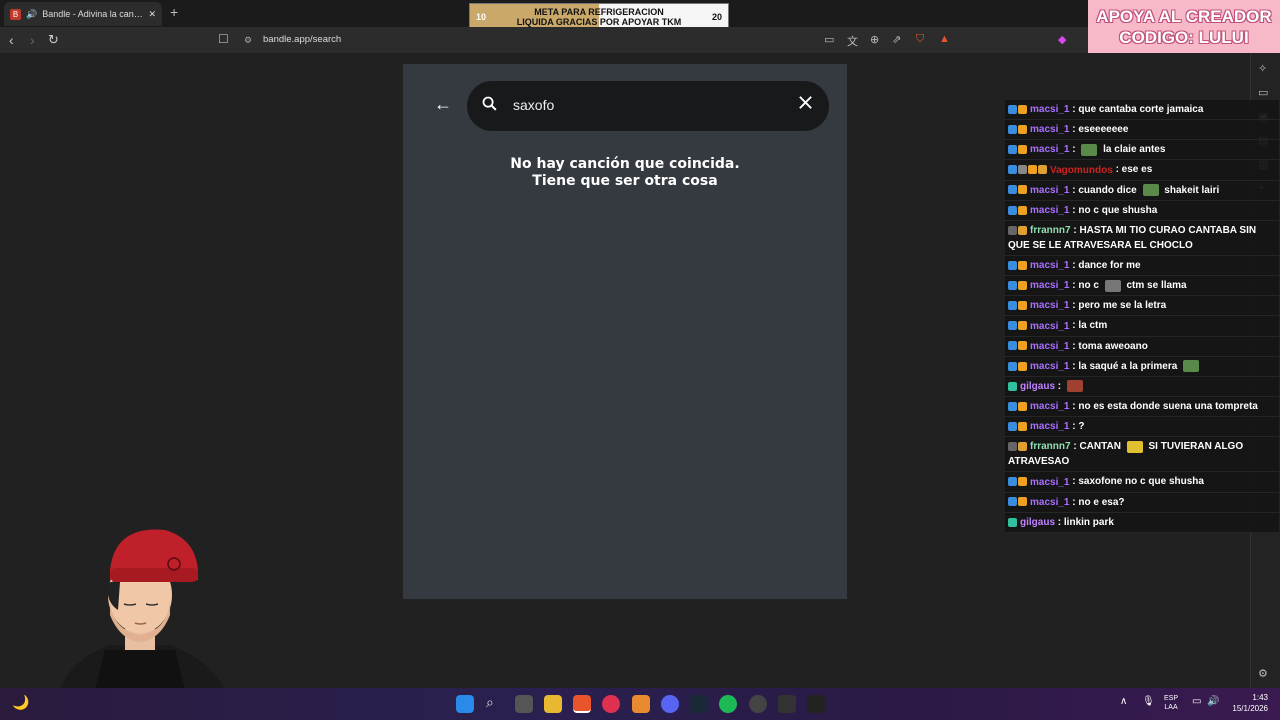 The image size is (1280, 720). I want to click on chat-text: : ?, so click(1077, 427).